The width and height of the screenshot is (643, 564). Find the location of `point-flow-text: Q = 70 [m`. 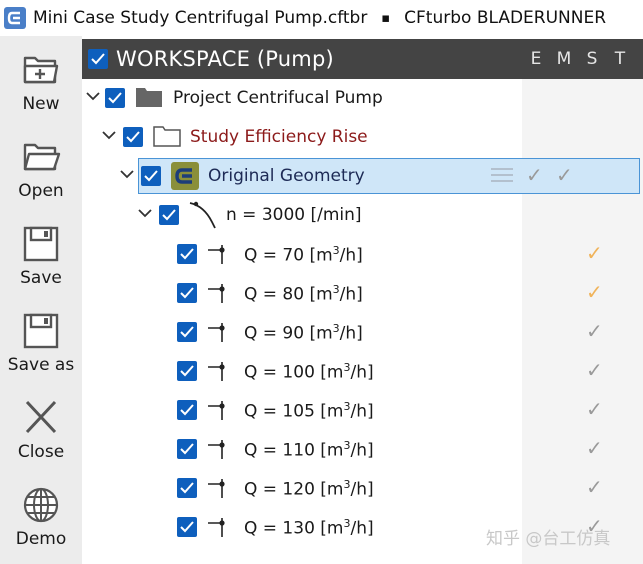

point-flow-text: Q = 70 [m is located at coordinates (288, 255).